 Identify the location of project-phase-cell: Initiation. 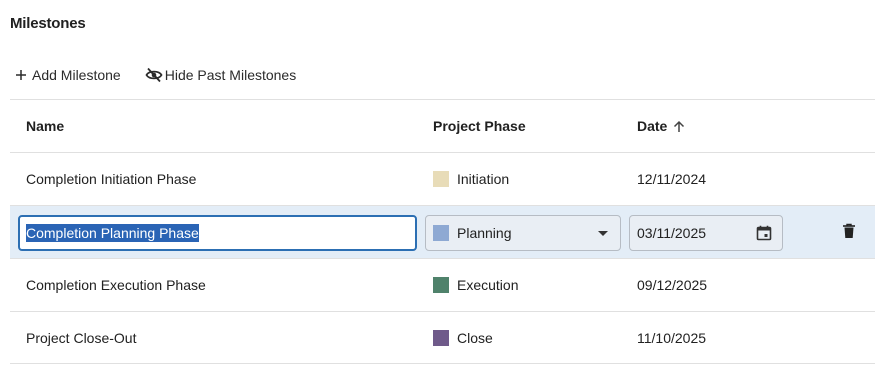
(471, 179).